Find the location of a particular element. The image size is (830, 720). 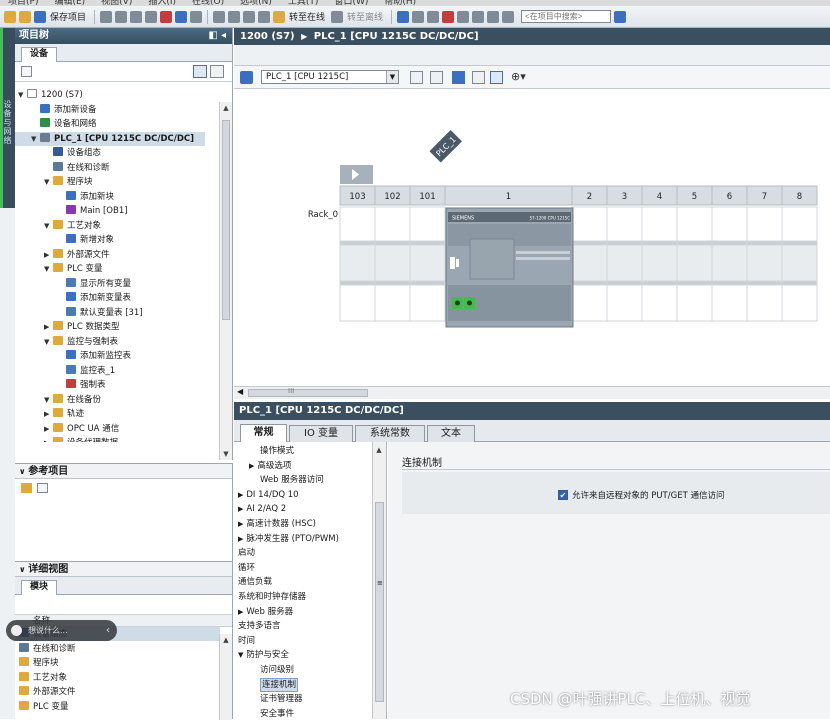

comment-overlay: 想说什么... ‹ is located at coordinates (61, 630).